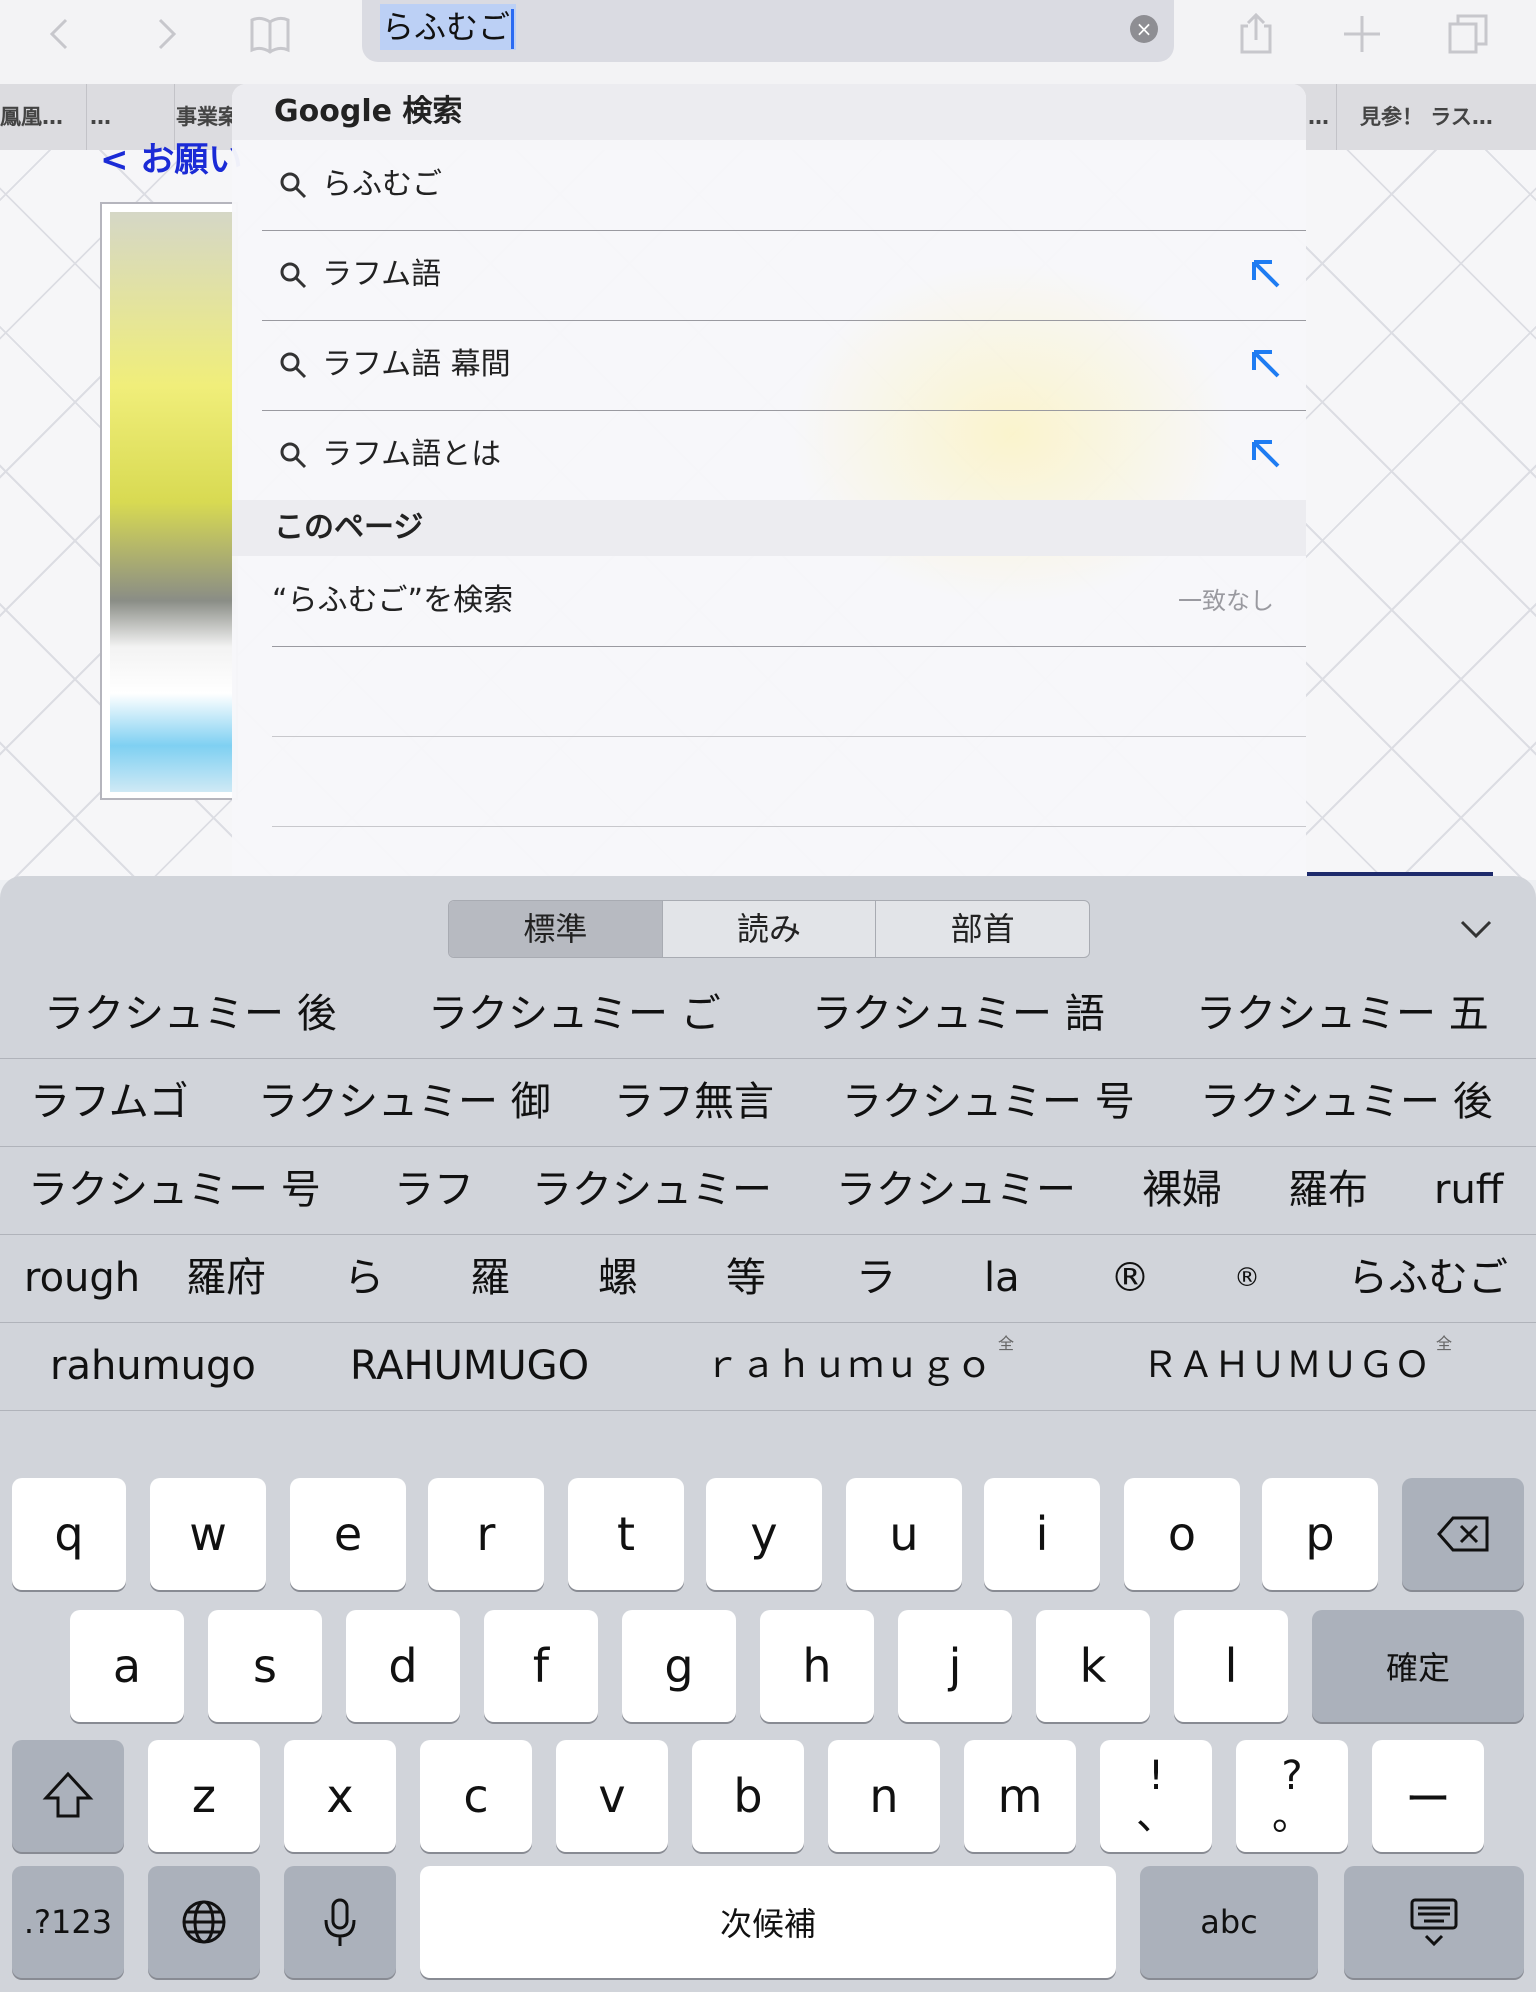 This screenshot has width=1536, height=1992. I want to click on key-b: b, so click(748, 1796).